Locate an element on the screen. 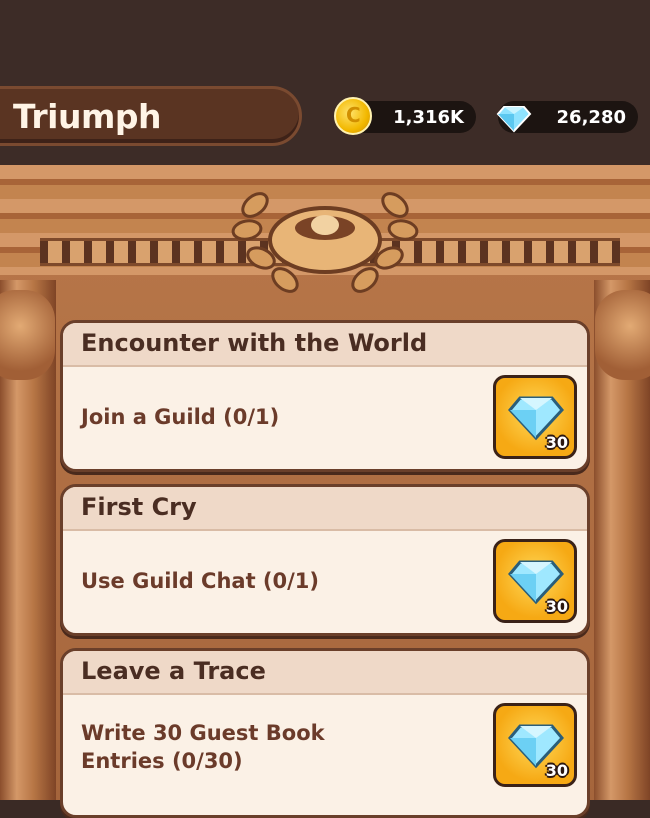 The height and width of the screenshot is (818, 650). coin-icon is located at coordinates (353, 116).